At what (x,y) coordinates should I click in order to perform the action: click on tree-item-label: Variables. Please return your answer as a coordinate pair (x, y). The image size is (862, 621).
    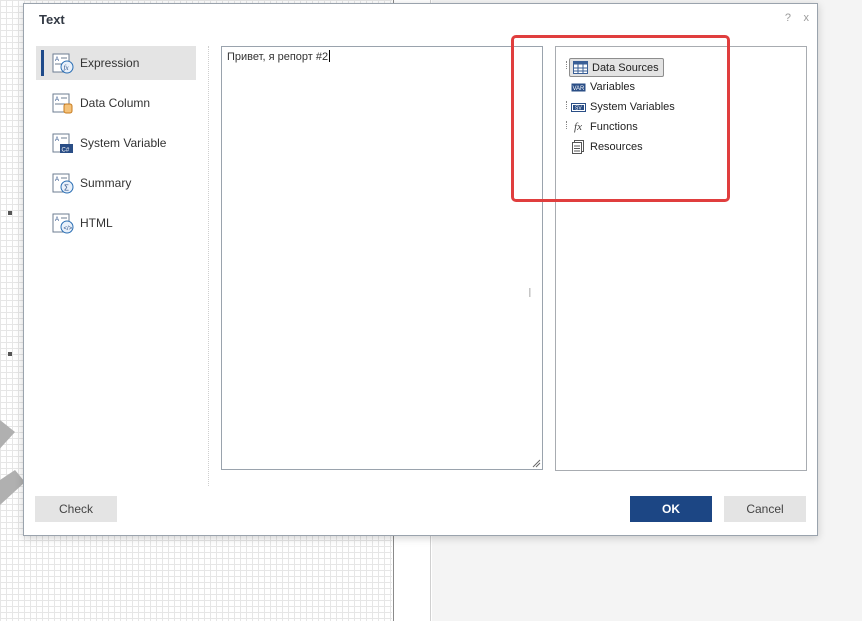
    Looking at the image, I should click on (613, 87).